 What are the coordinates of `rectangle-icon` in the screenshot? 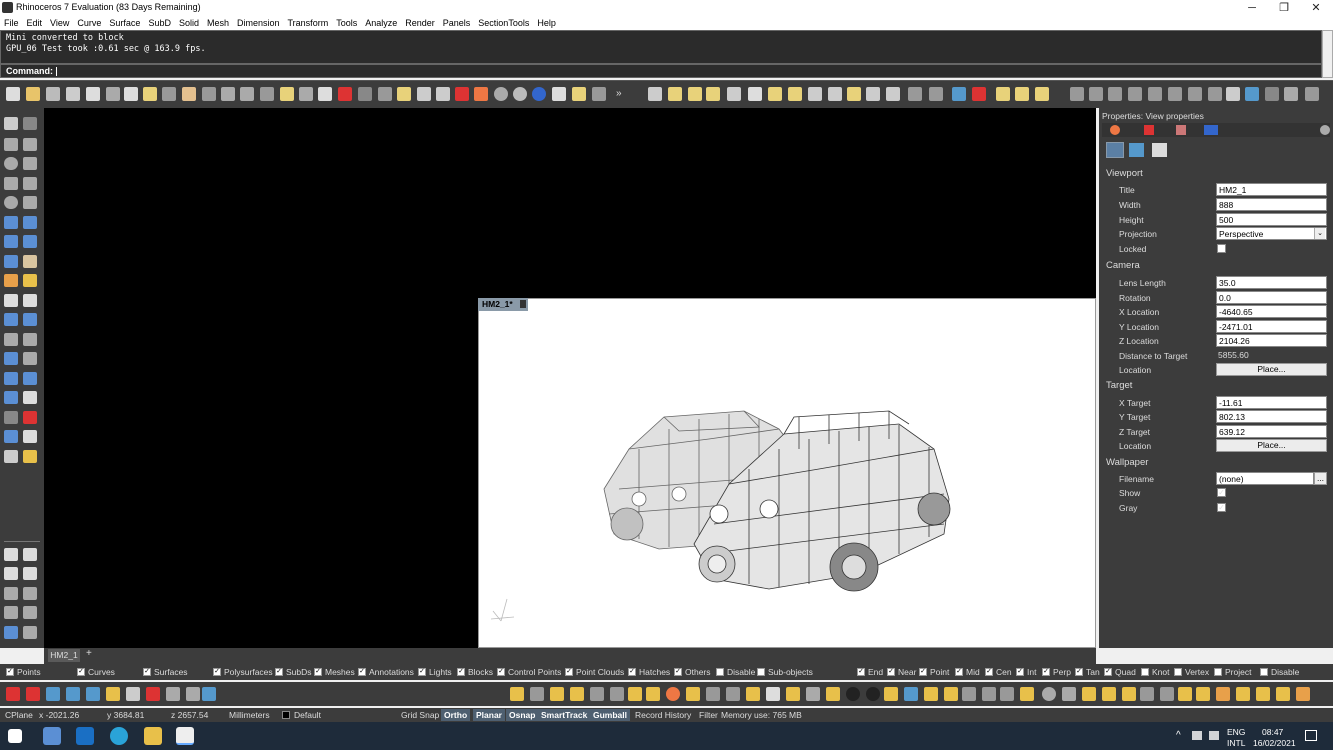 It's located at (30, 183).